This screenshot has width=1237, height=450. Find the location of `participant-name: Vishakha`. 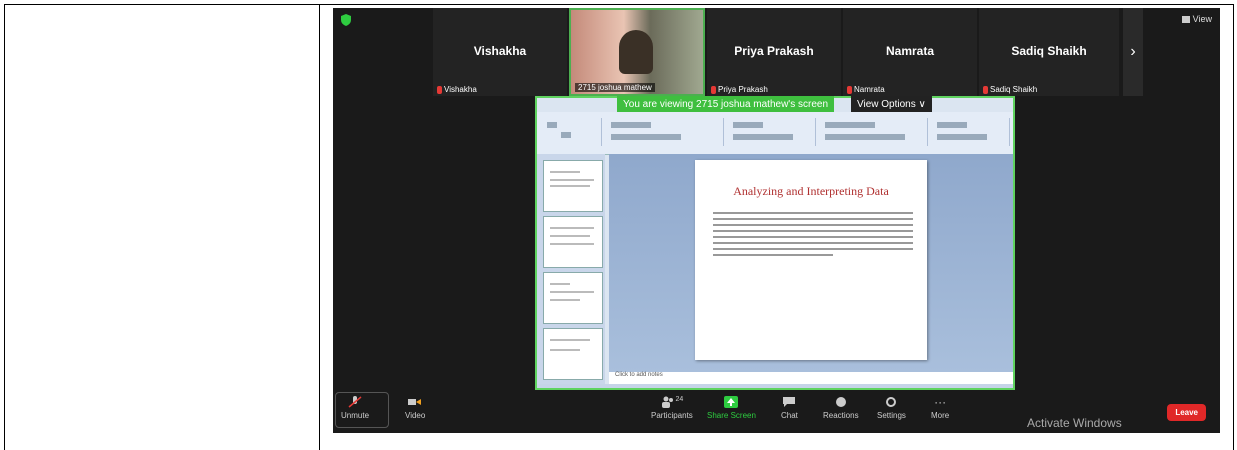

participant-name: Vishakha is located at coordinates (500, 51).